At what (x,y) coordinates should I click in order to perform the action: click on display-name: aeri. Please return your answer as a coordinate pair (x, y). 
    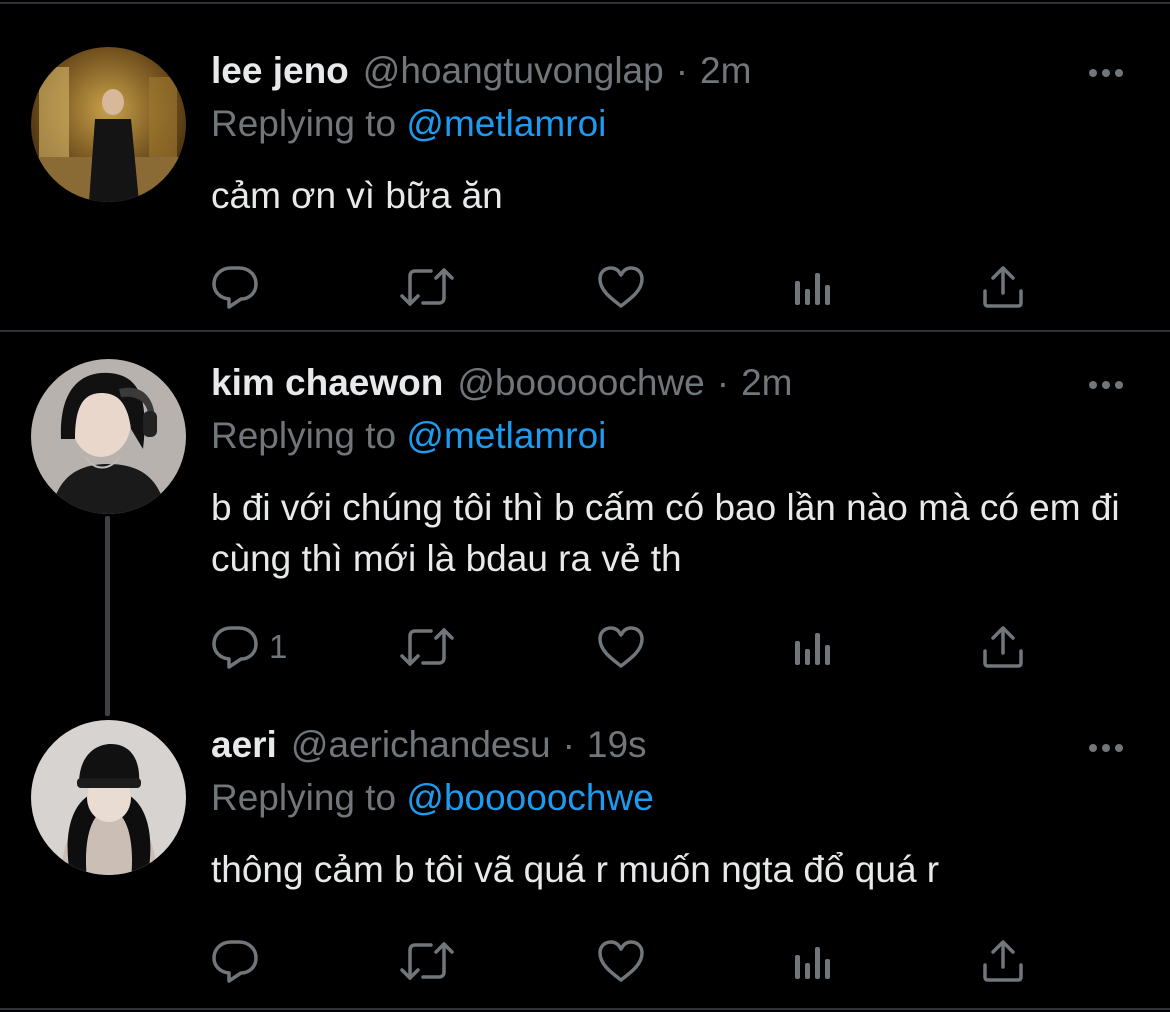
    Looking at the image, I should click on (244, 745).